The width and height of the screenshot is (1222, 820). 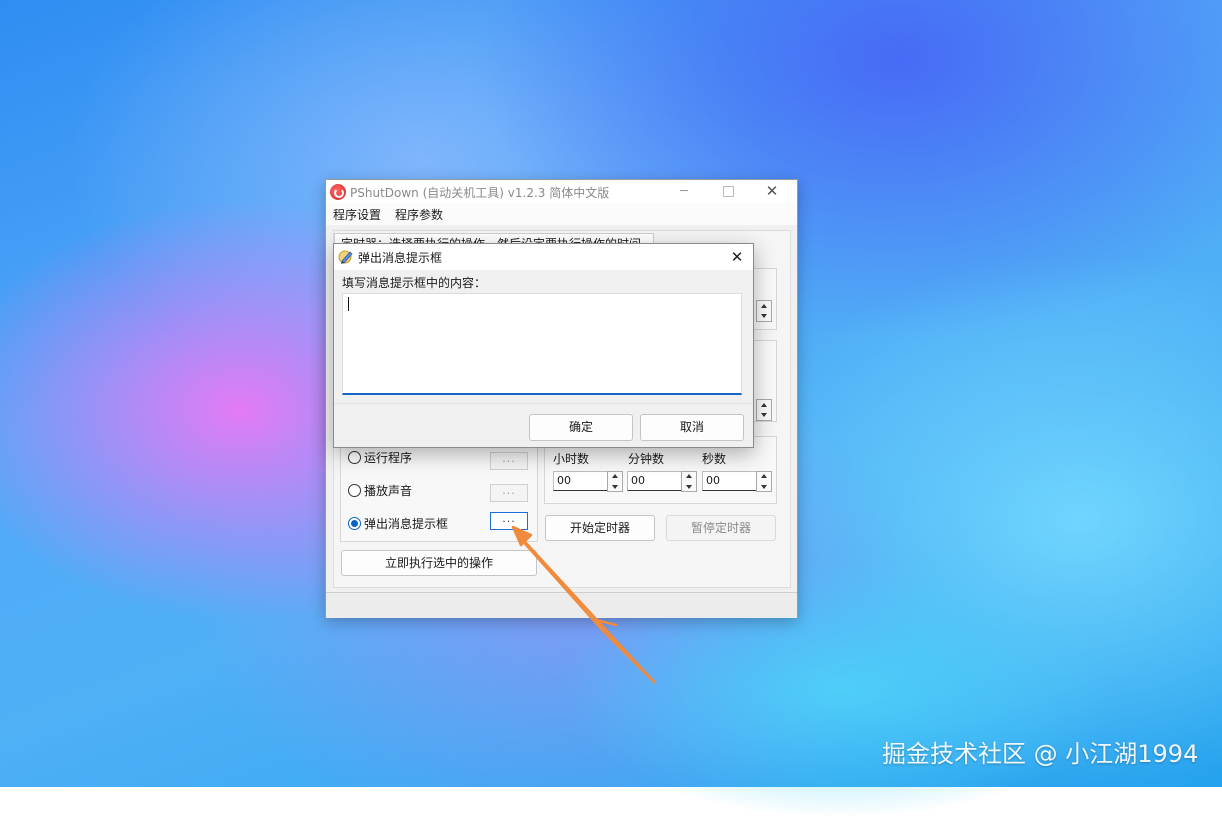 I want to click on dialog-title: 弹出消息提示框, so click(x=400, y=258).